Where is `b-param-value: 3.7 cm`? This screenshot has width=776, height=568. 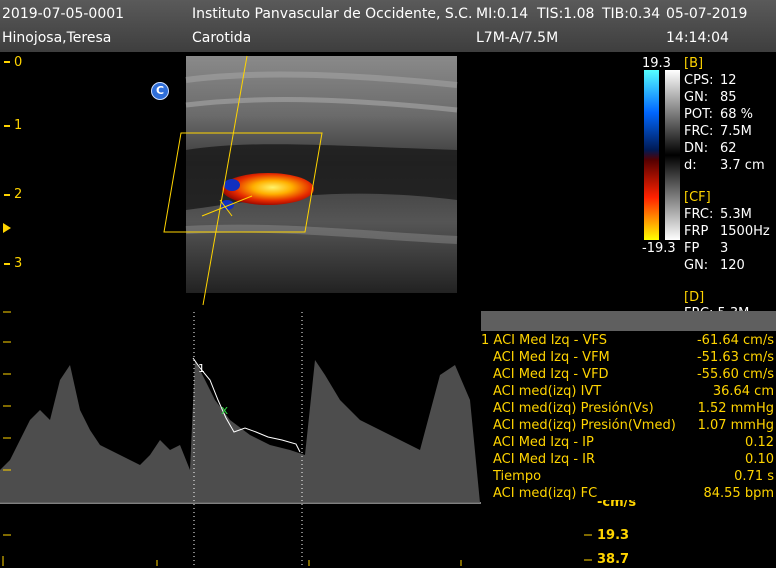
b-param-value: 3.7 cm is located at coordinates (742, 165).